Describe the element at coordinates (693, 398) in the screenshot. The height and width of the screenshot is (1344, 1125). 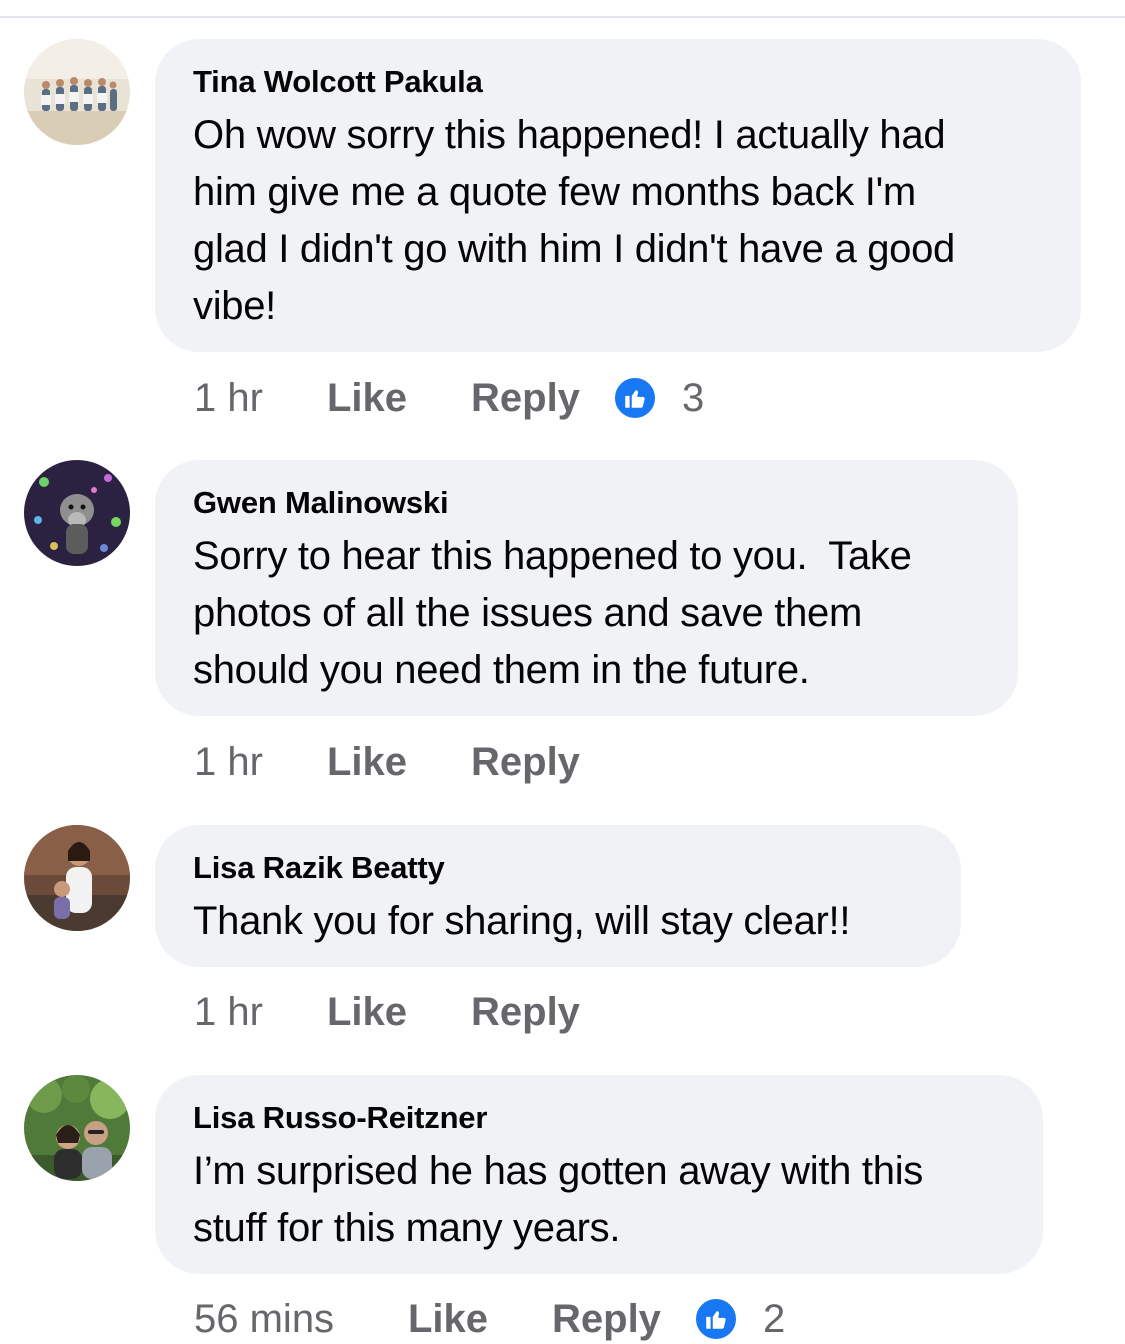
I see `reaction-count: 3` at that location.